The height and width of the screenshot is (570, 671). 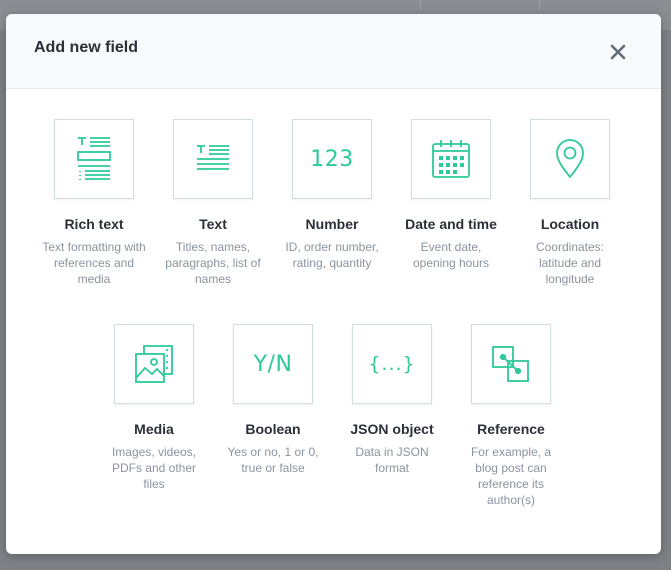 I want to click on rich-text-icon, so click(x=94, y=158).